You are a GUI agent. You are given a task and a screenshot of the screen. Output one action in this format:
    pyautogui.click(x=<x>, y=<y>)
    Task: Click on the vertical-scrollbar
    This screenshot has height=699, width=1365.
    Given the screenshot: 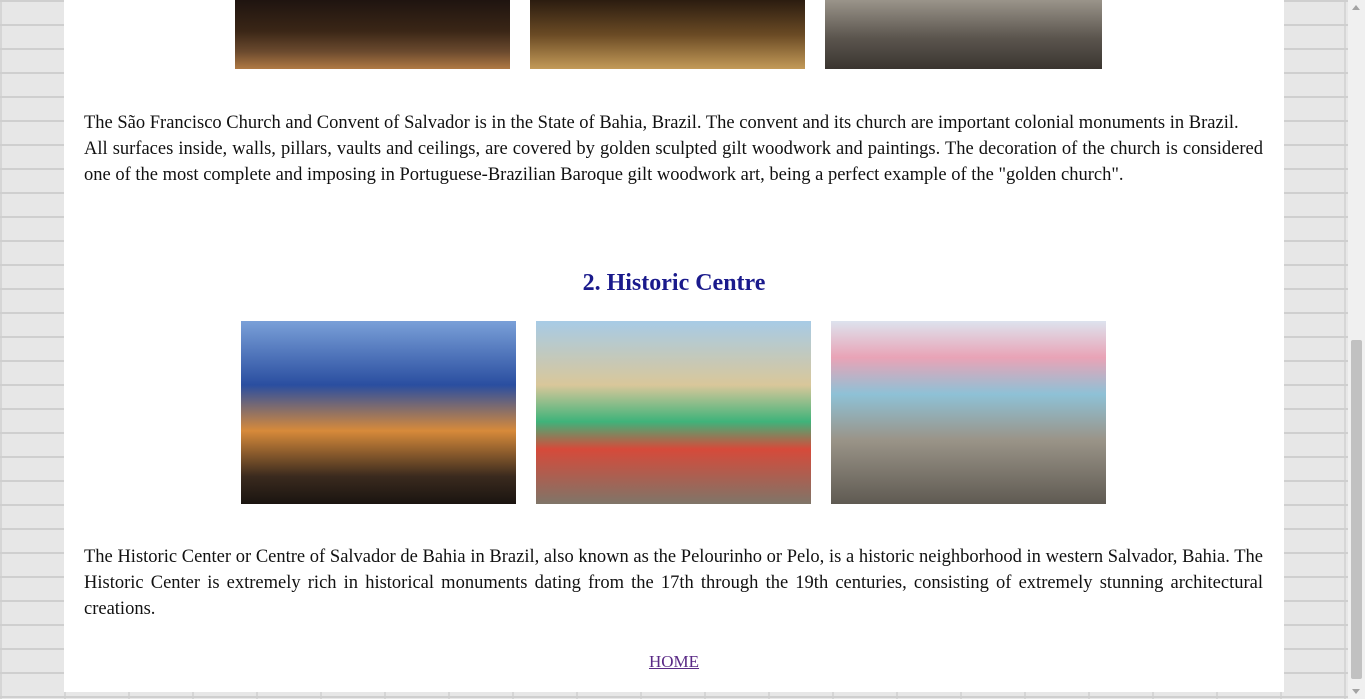 What is the action you would take?
    pyautogui.click(x=1356, y=349)
    